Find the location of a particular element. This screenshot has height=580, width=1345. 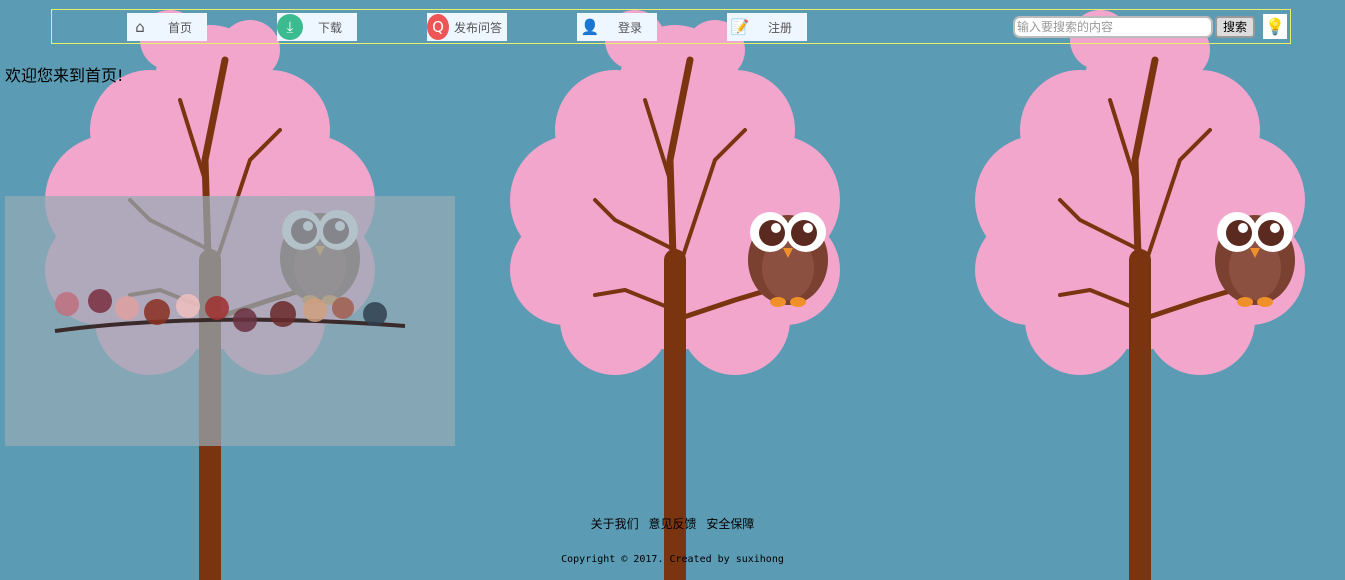

nav-post-question: Q 发布问答 is located at coordinates (467, 27).